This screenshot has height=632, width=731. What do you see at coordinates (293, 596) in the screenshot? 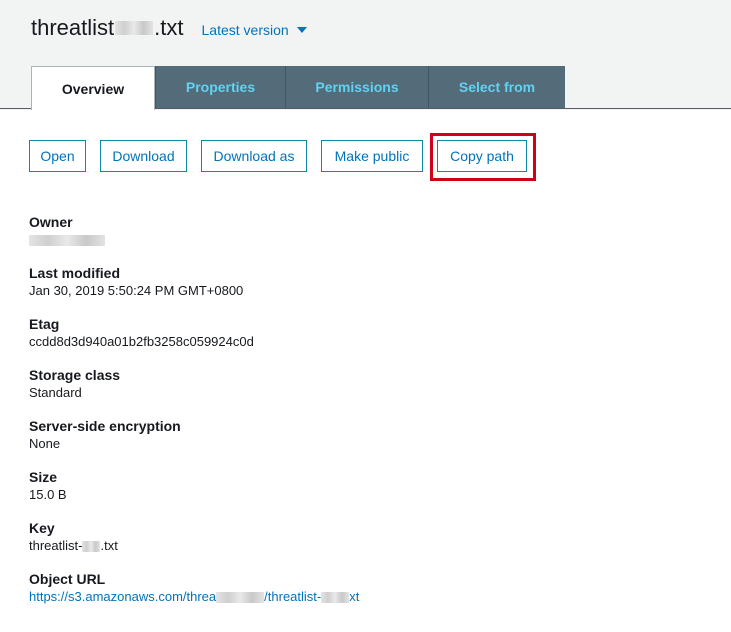
I see `url-part: /threatlist-` at bounding box center [293, 596].